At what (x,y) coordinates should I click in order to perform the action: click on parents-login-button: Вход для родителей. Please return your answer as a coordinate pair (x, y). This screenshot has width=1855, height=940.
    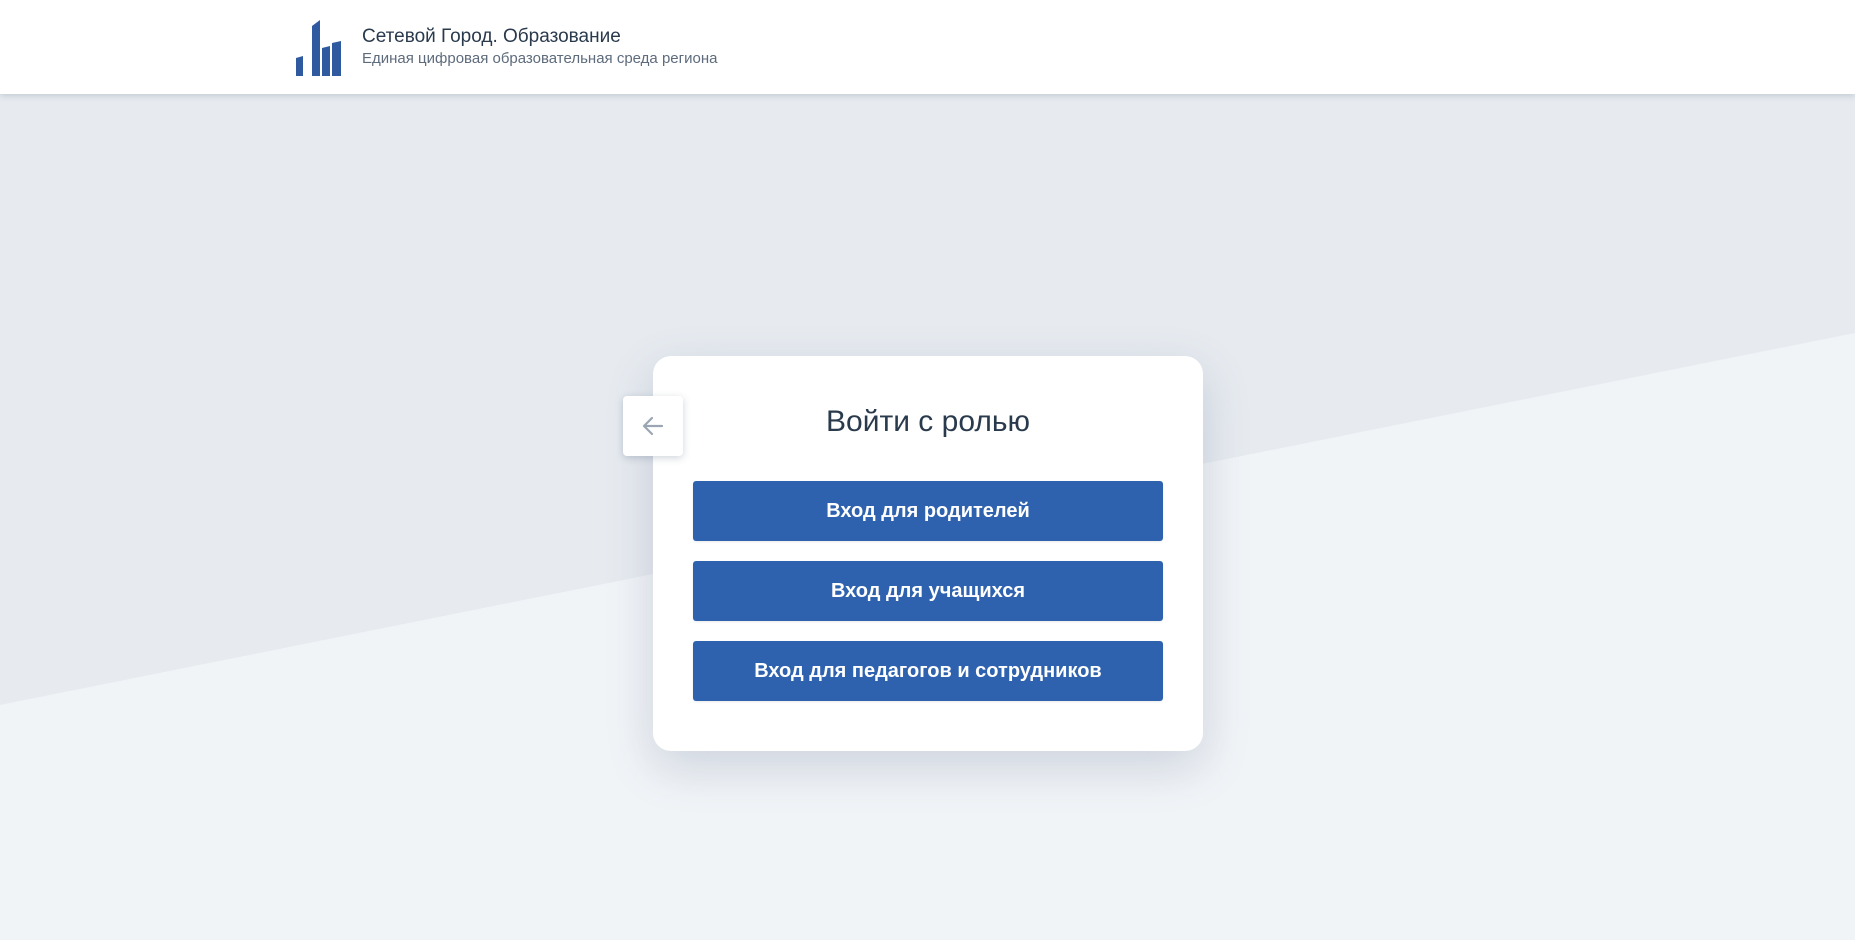
    Looking at the image, I should click on (928, 511).